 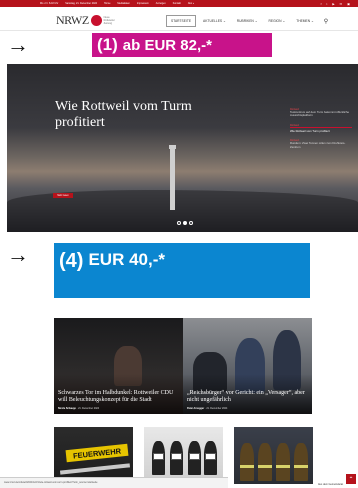 What do you see at coordinates (196, 408) in the screenshot?
I see `tile-author: Peter Arnegger` at bounding box center [196, 408].